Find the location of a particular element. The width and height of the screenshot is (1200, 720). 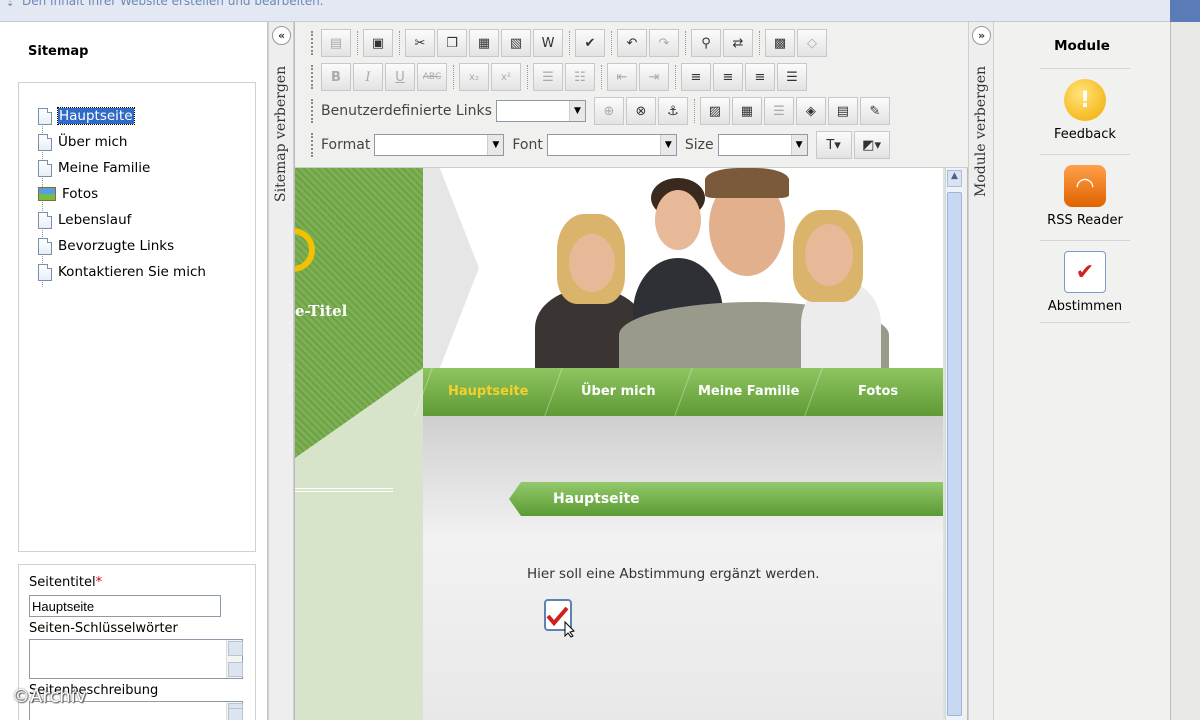

link-icon: ⊕ is located at coordinates (608, 111).